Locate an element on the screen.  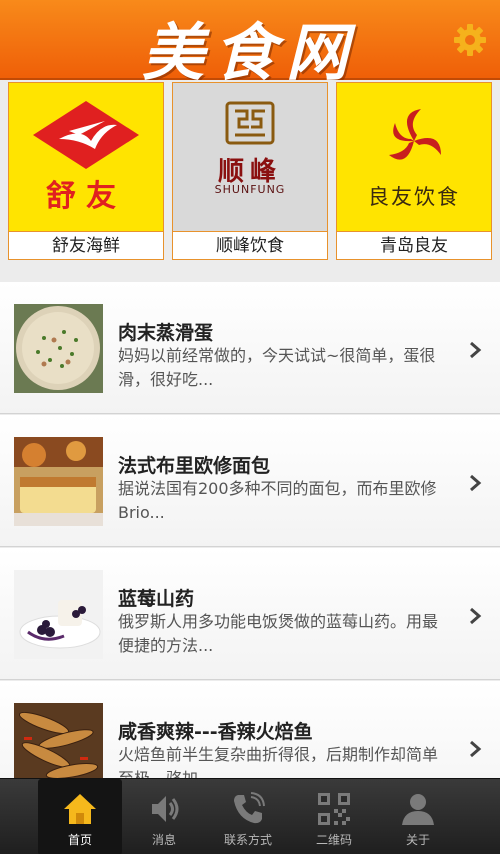
brand-card-shuyou: 舒友 舒友海鲜 is located at coordinates (86, 171).